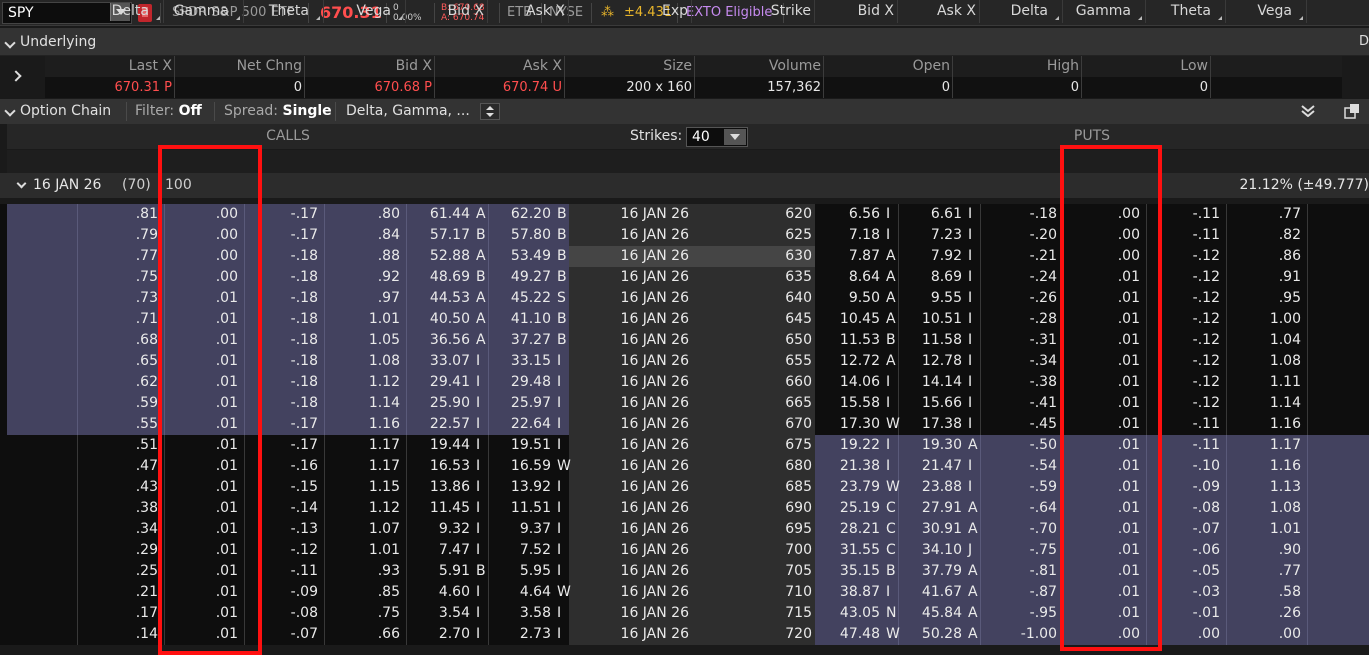 This screenshot has width=1369, height=655. What do you see at coordinates (849, 382) in the screenshot?
I see `put-bid: 14.06` at bounding box center [849, 382].